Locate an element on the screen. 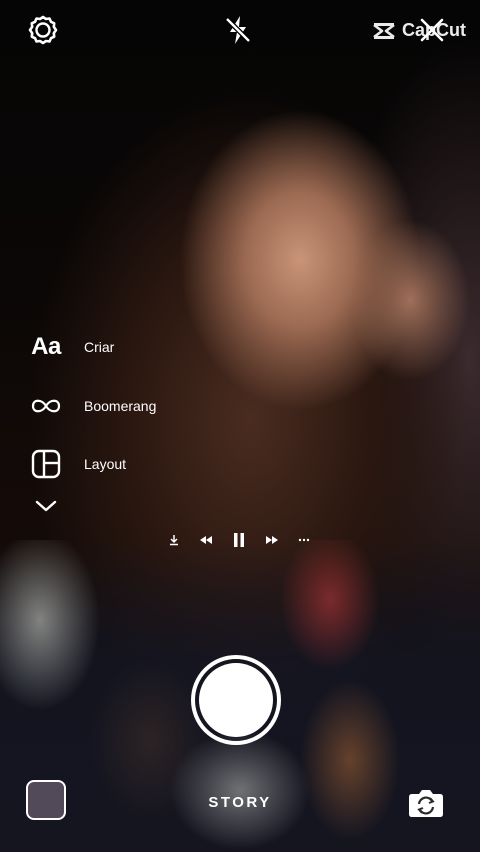 The height and width of the screenshot is (852, 480). media-controls is located at coordinates (239, 540).